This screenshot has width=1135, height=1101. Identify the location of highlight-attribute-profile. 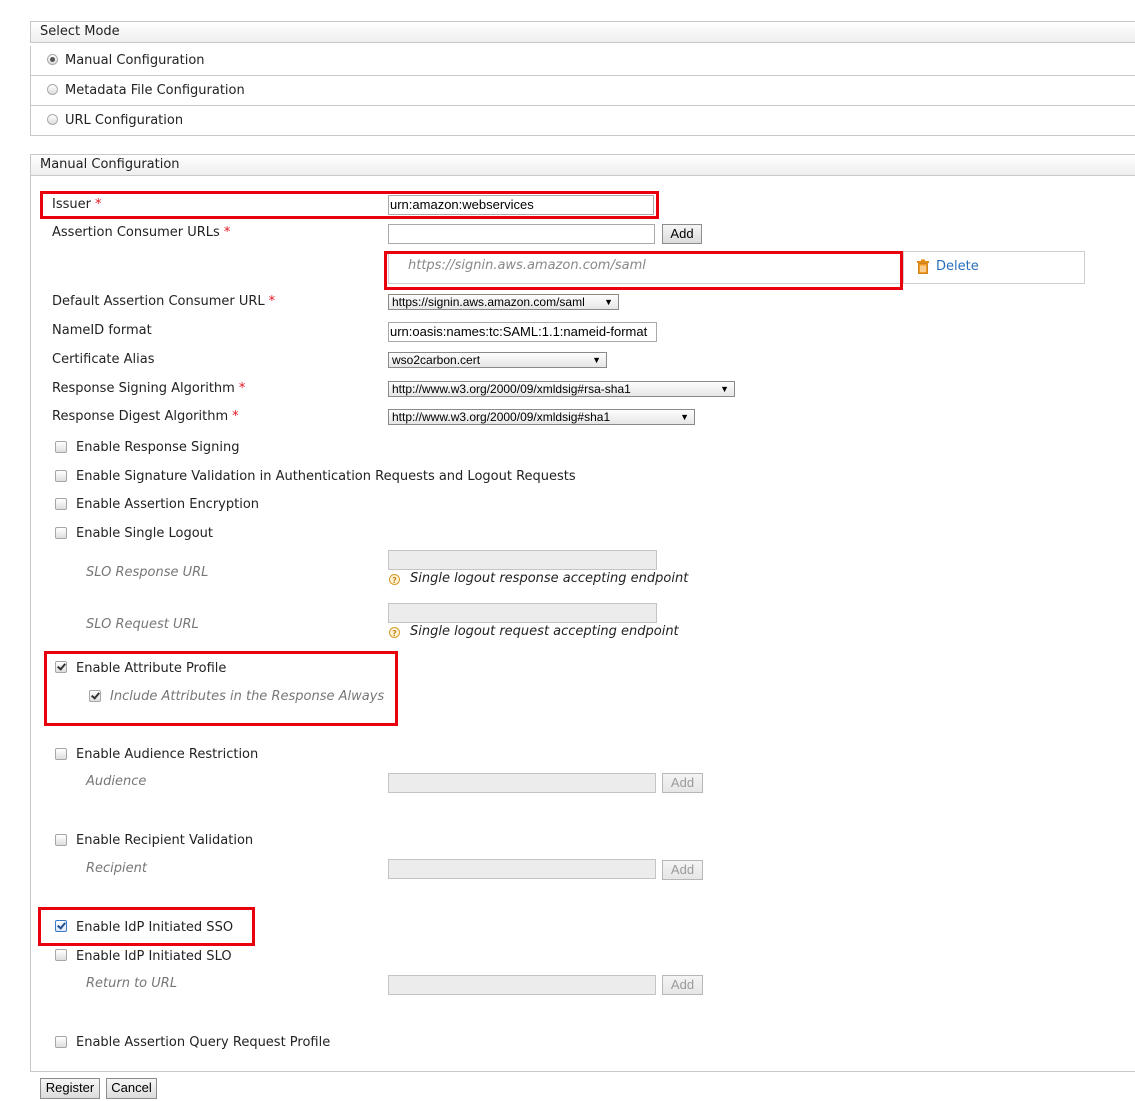
(221, 688).